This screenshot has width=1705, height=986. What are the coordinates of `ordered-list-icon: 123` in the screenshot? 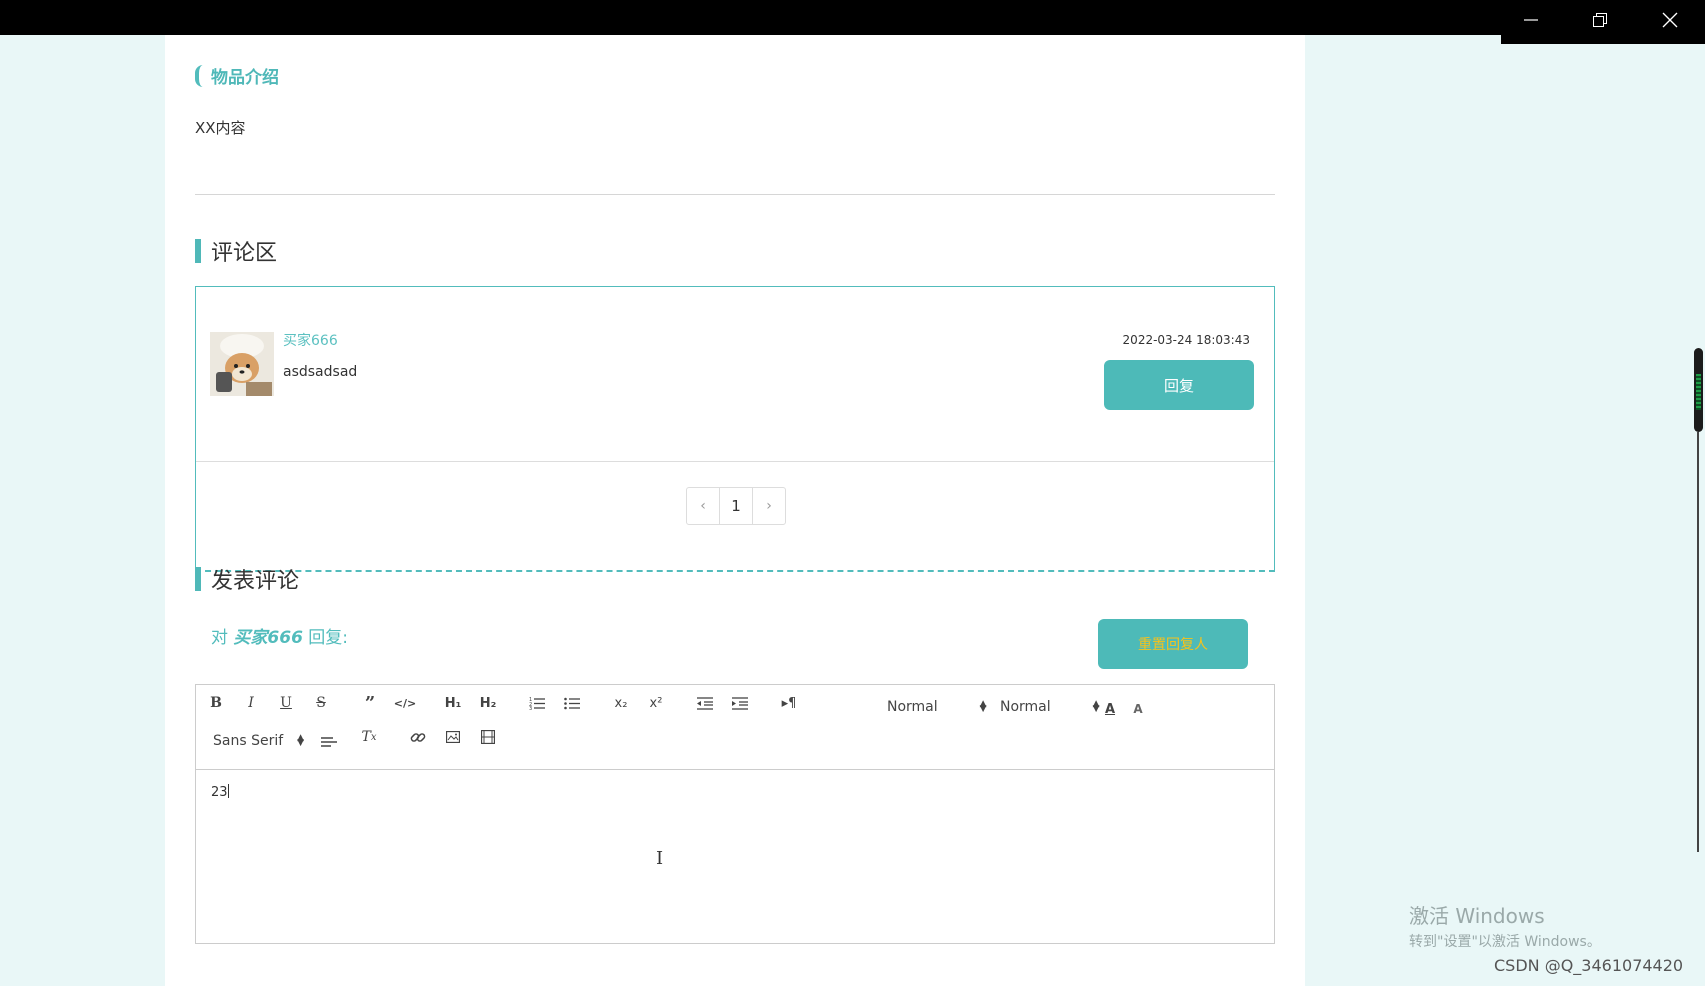 It's located at (537, 703).